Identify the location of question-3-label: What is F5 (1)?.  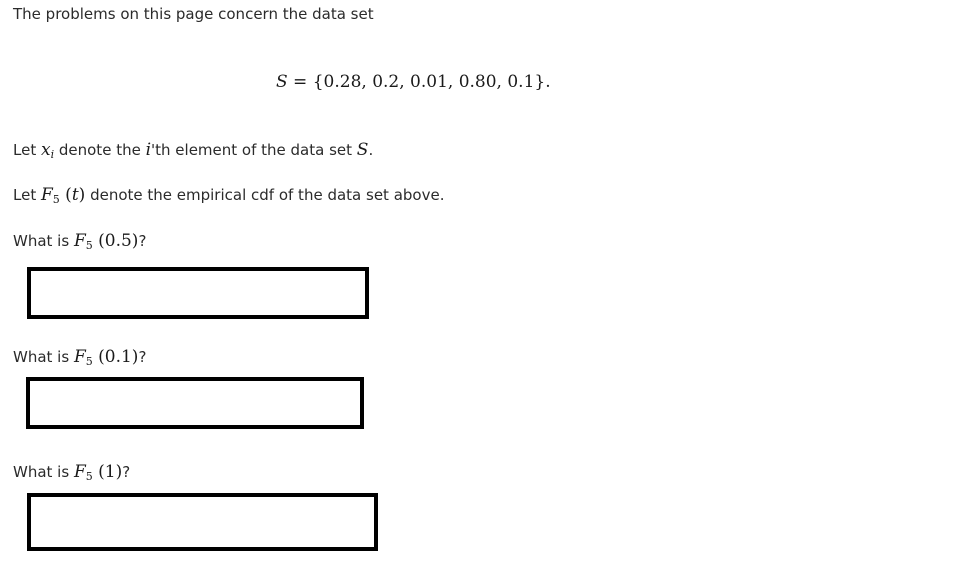
(71, 474).